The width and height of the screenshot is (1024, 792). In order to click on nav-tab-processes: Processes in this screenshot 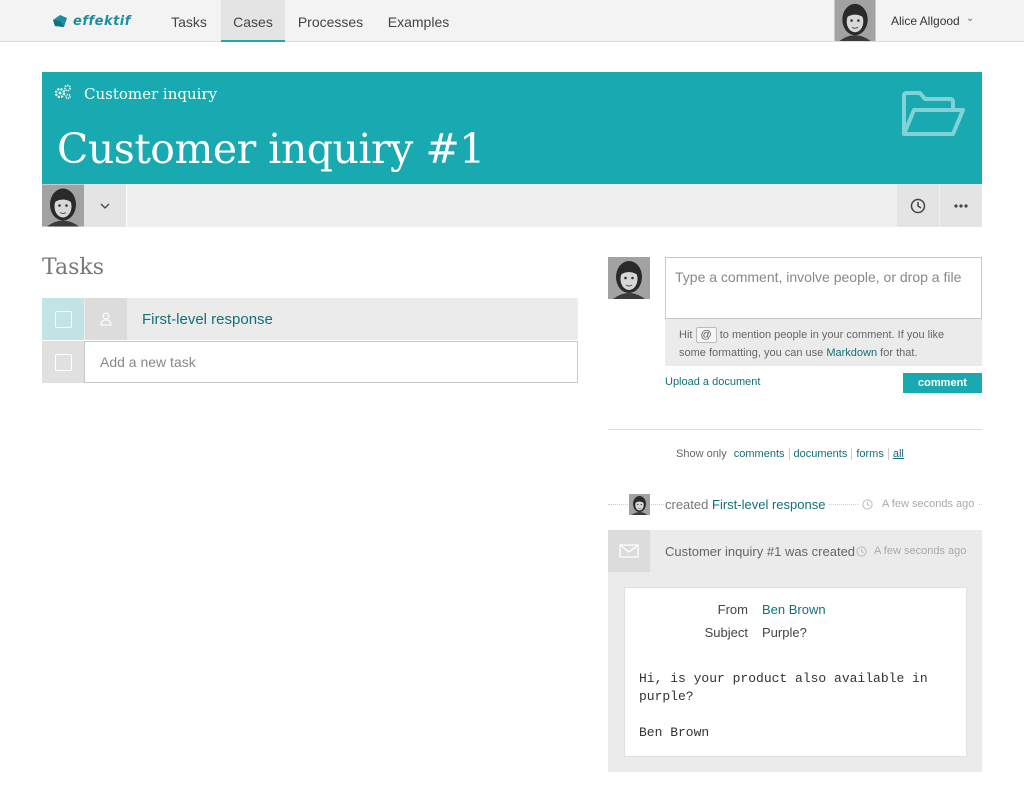, I will do `click(330, 21)`.